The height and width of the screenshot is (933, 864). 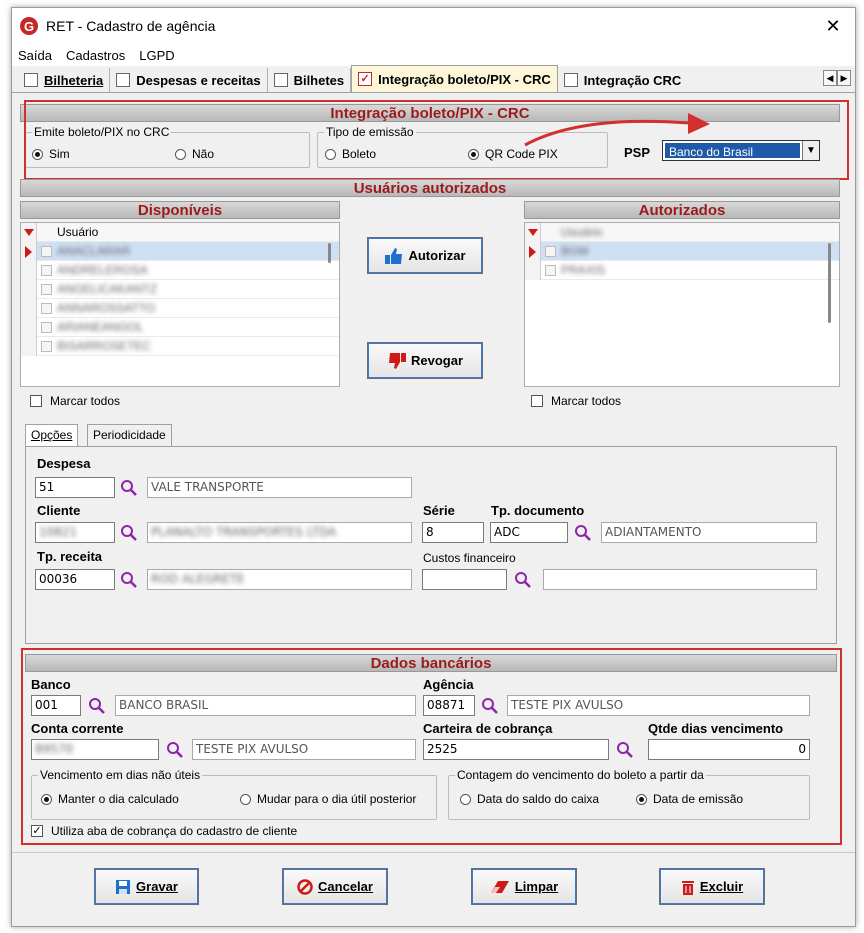 What do you see at coordinates (280, 80) in the screenshot?
I see `calendar-icon` at bounding box center [280, 80].